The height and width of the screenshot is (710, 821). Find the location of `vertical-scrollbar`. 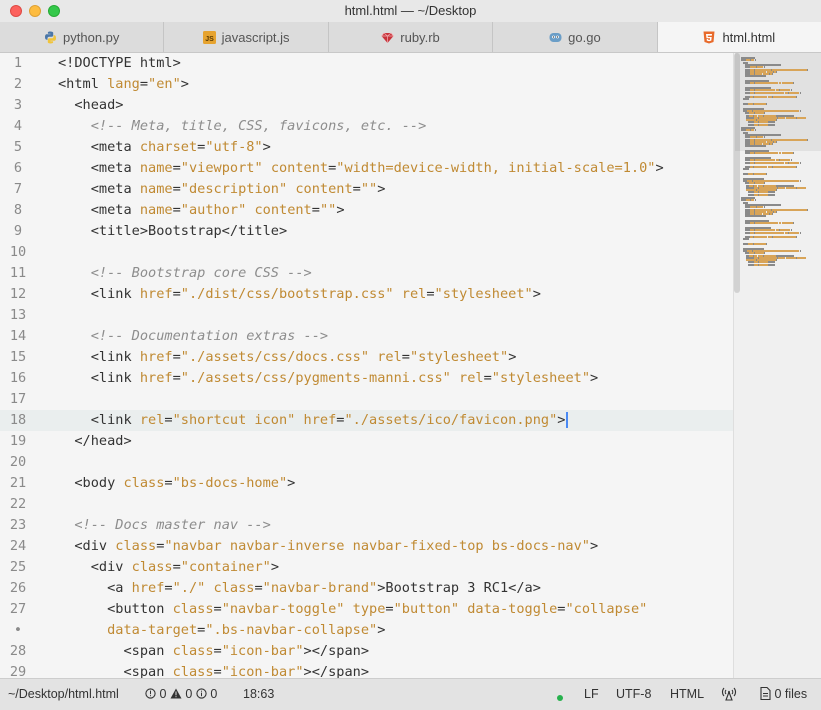

vertical-scrollbar is located at coordinates (737, 173).